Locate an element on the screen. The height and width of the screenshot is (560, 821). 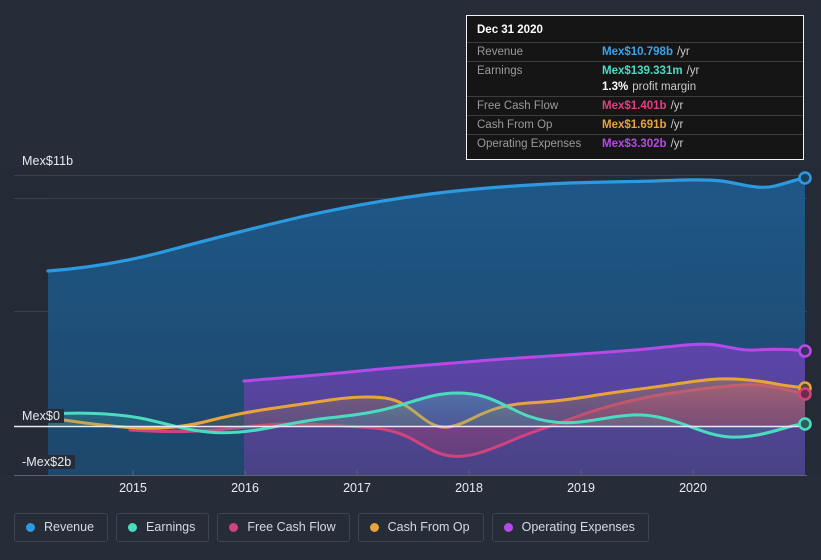
tooltip-value-revenue: Mex$10.798b is located at coordinates (637, 52).